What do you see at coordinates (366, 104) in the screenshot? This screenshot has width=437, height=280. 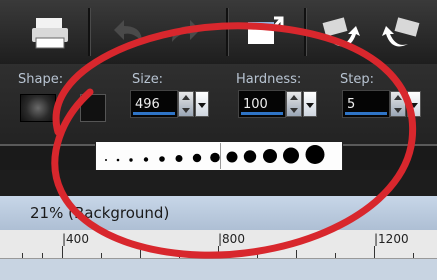 I see `step-input: 5` at bounding box center [366, 104].